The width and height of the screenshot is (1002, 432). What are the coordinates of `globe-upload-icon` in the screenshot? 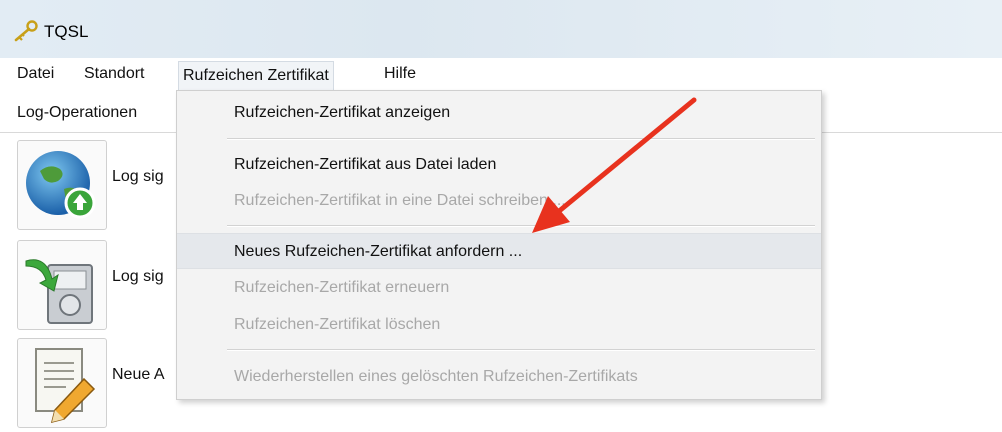 It's located at (61, 185).